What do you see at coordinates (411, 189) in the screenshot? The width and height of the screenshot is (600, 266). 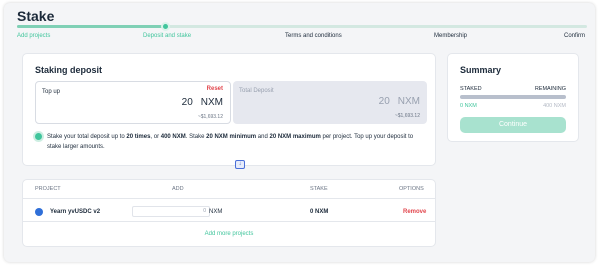 I see `column-options: OPTIONS` at bounding box center [411, 189].